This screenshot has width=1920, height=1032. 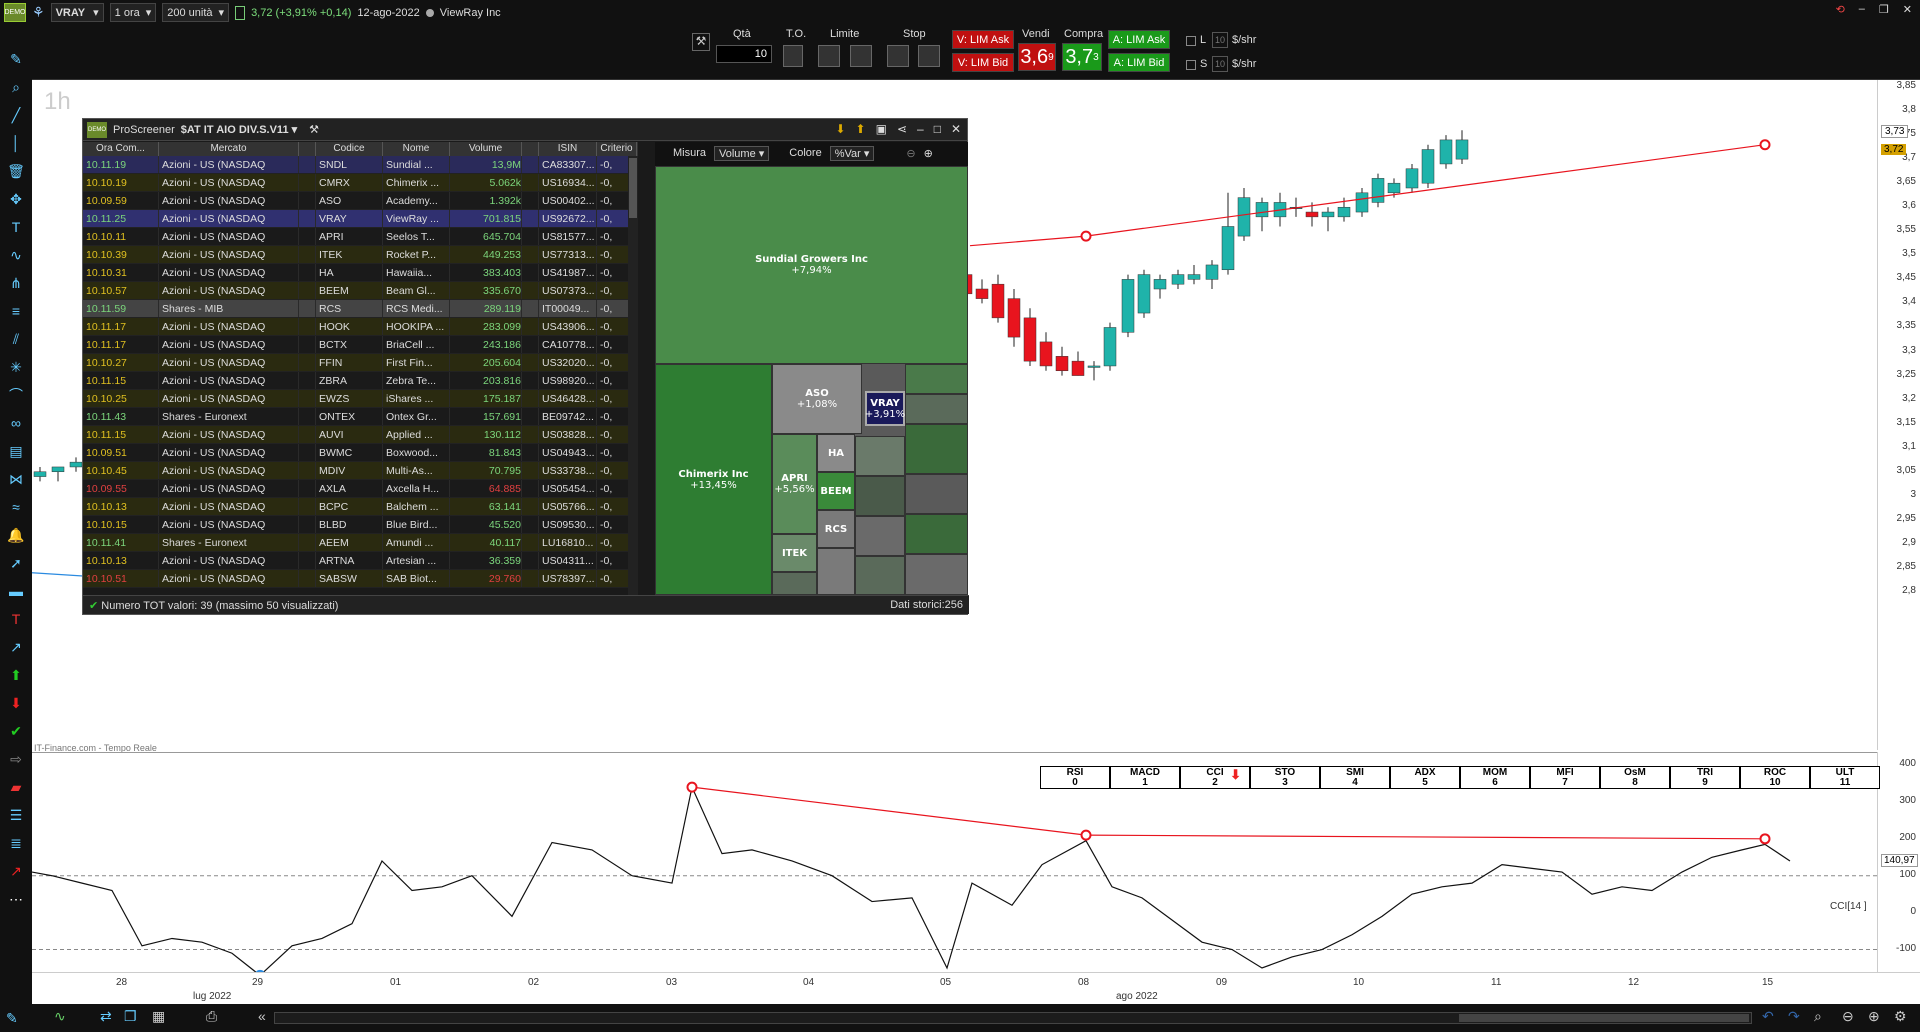 I want to click on l-input: 10, so click(x=1220, y=40).